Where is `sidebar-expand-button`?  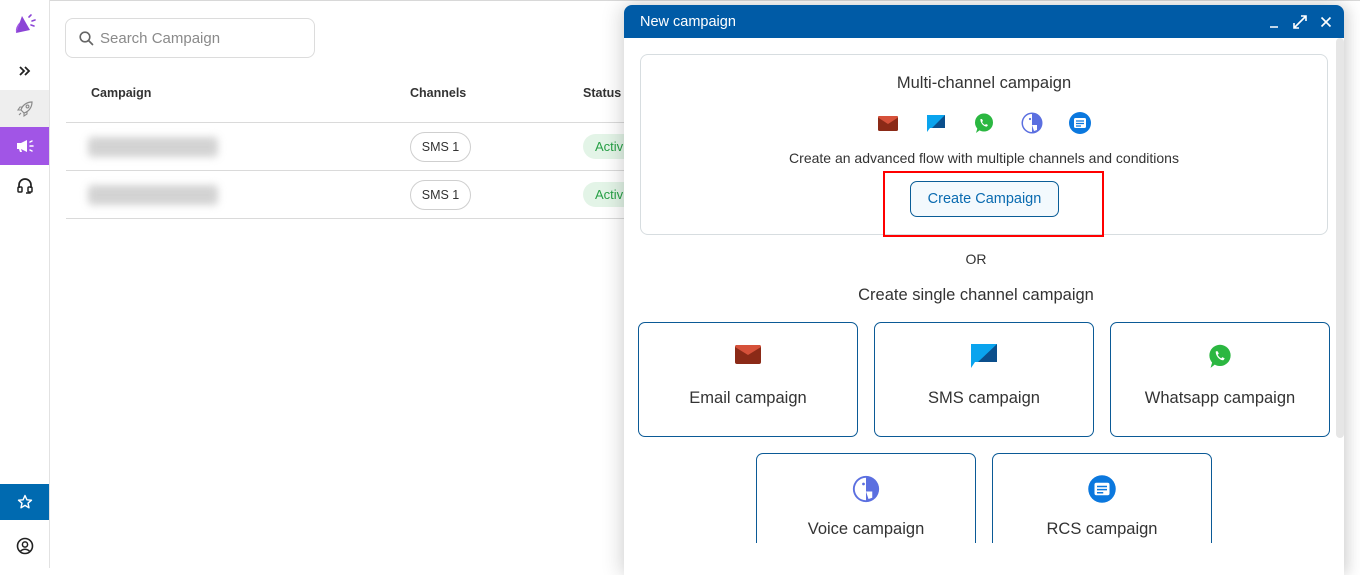 sidebar-expand-button is located at coordinates (24, 71).